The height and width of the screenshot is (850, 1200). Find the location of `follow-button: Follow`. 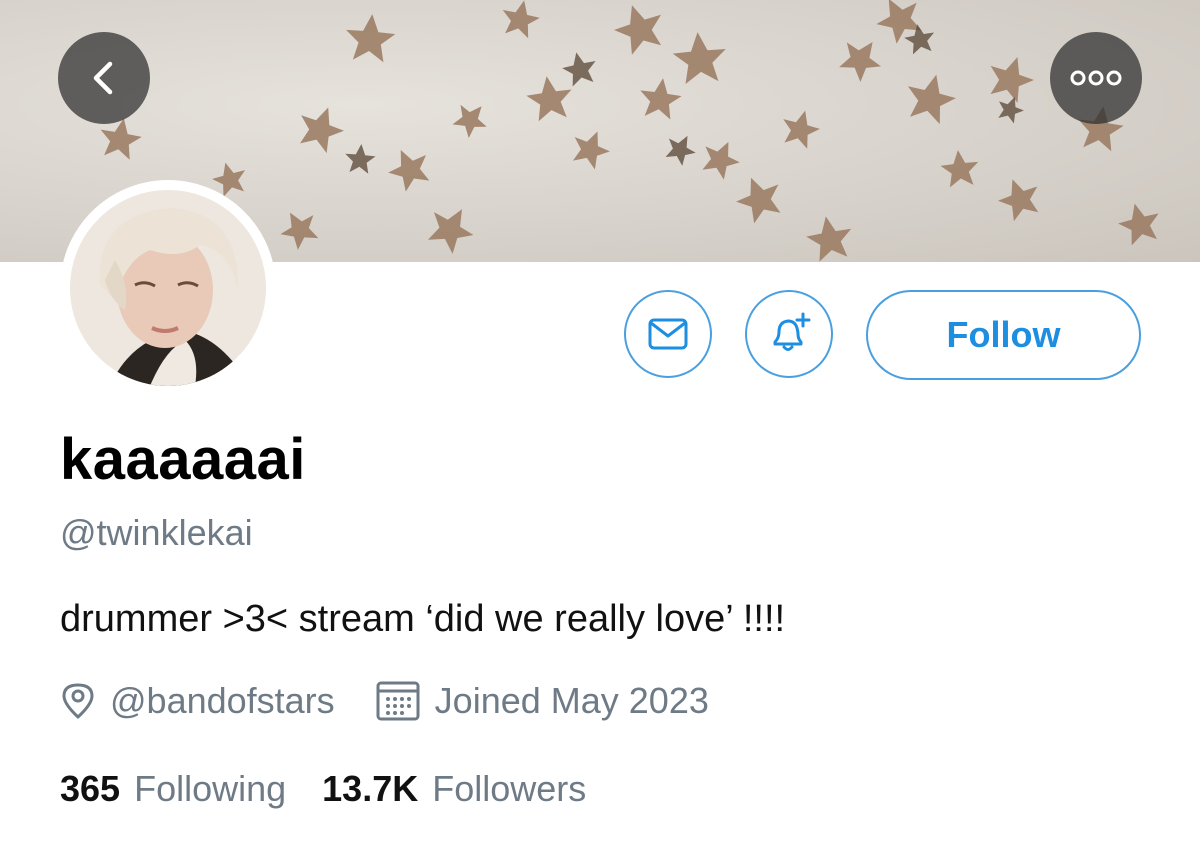

follow-button: Follow is located at coordinates (1003, 335).